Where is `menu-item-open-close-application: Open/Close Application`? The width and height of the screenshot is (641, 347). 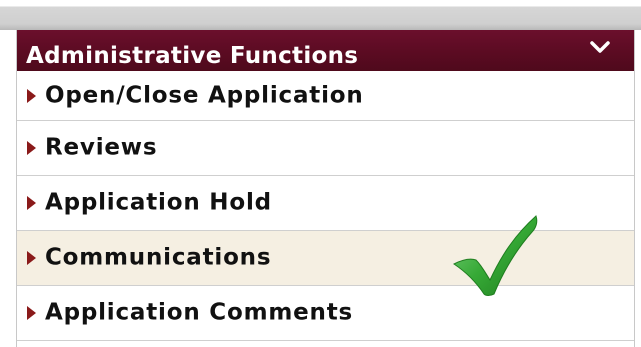
menu-item-open-close-application: Open/Close Application is located at coordinates (325, 96).